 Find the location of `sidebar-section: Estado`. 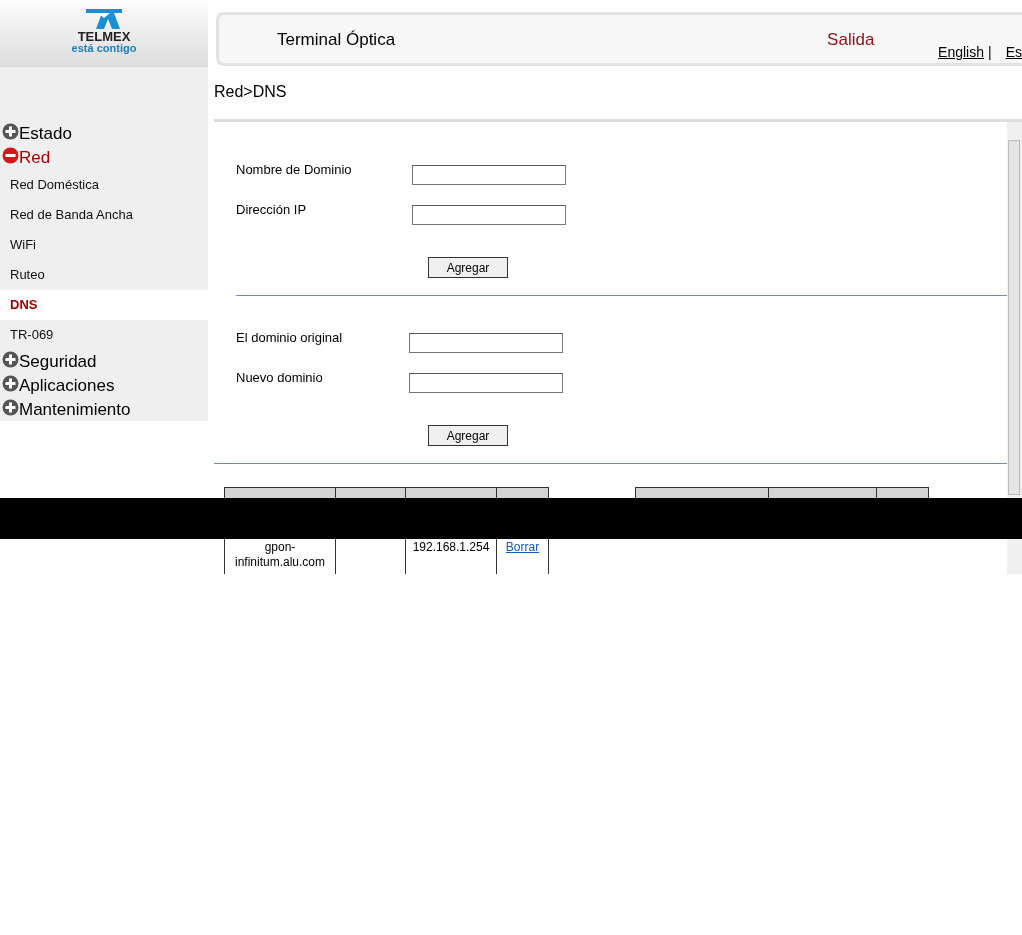

sidebar-section: Estado is located at coordinates (45, 134).